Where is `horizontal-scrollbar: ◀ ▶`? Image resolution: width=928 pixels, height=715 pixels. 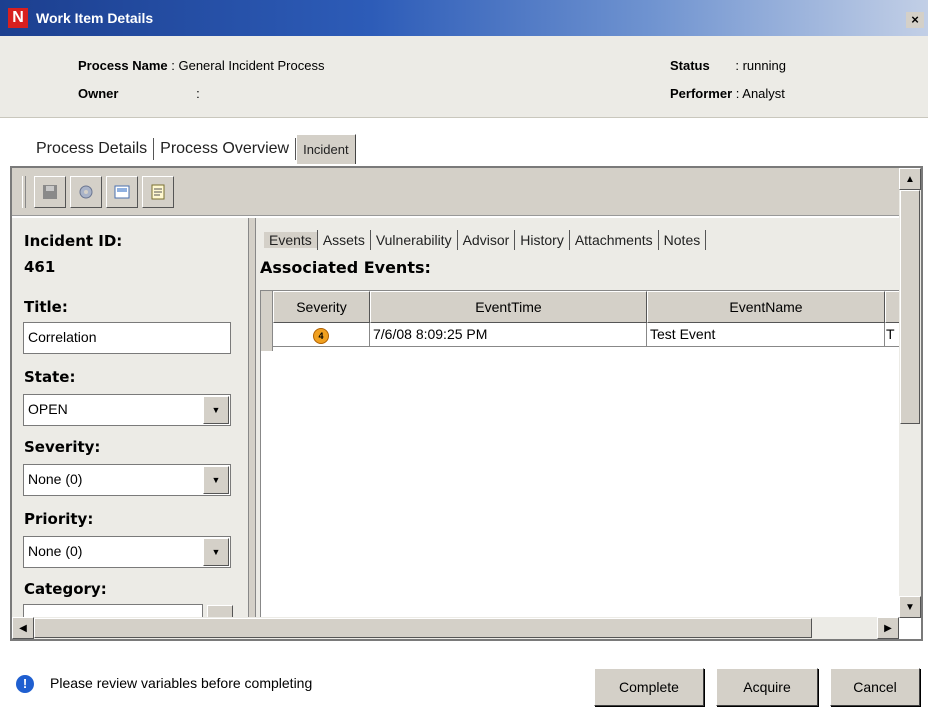 horizontal-scrollbar: ◀ ▶ is located at coordinates (455, 628).